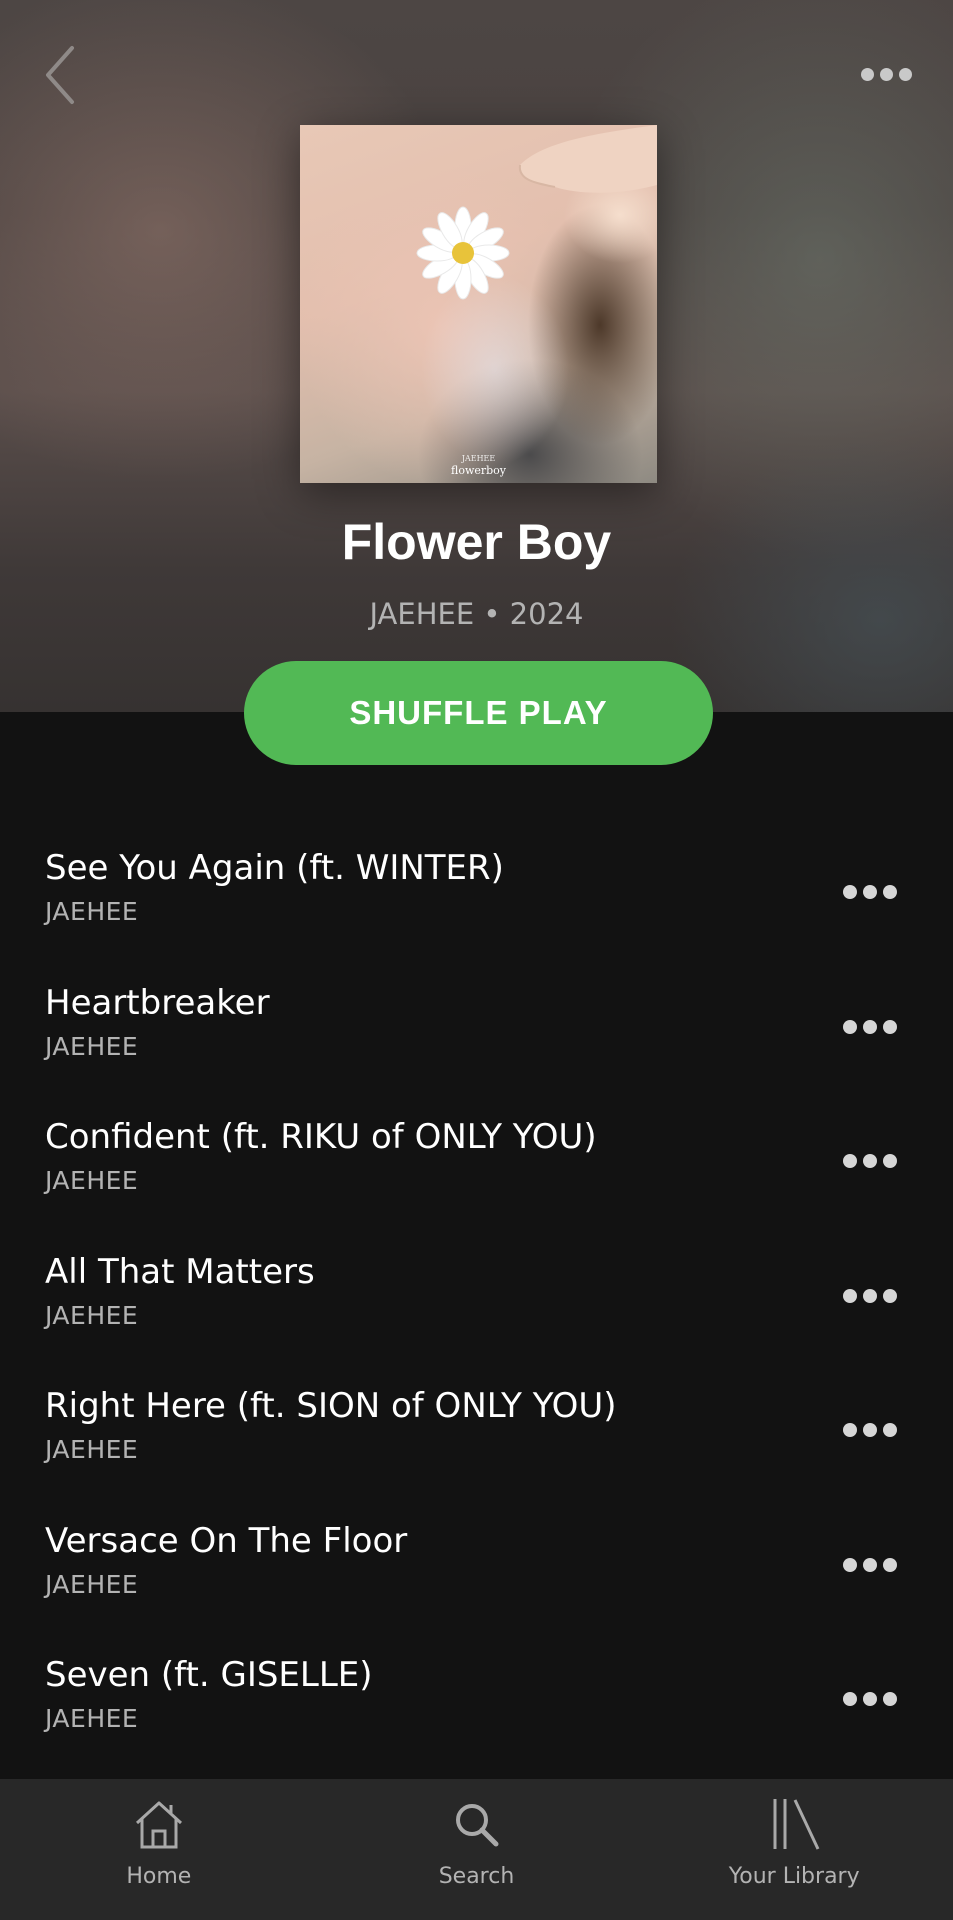 This screenshot has width=953, height=1920. Describe the element at coordinates (476, 1689) in the screenshot. I see `track-row: Seven (ft. GISELLE) JAEHEE` at that location.